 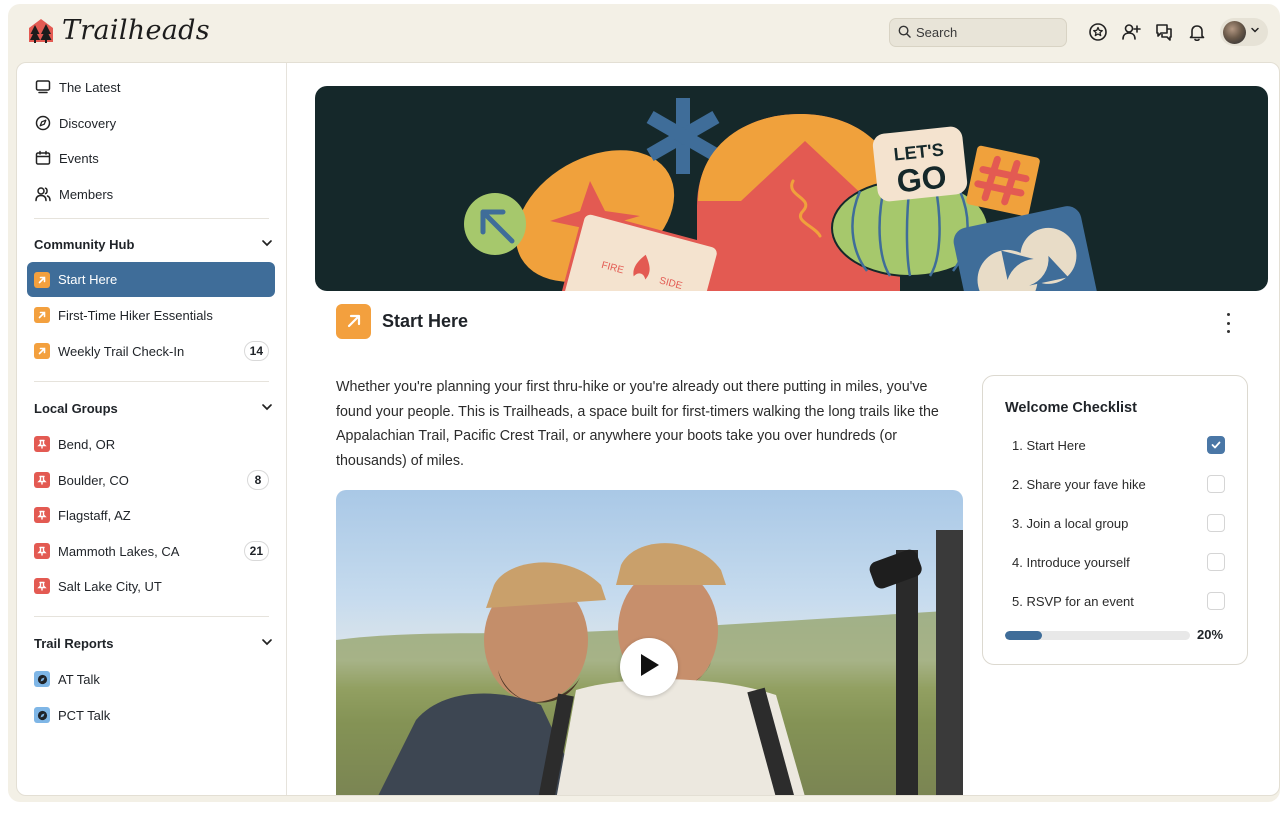 I want to click on checklist-item: 2. Share your fave hike, so click(x=1118, y=484).